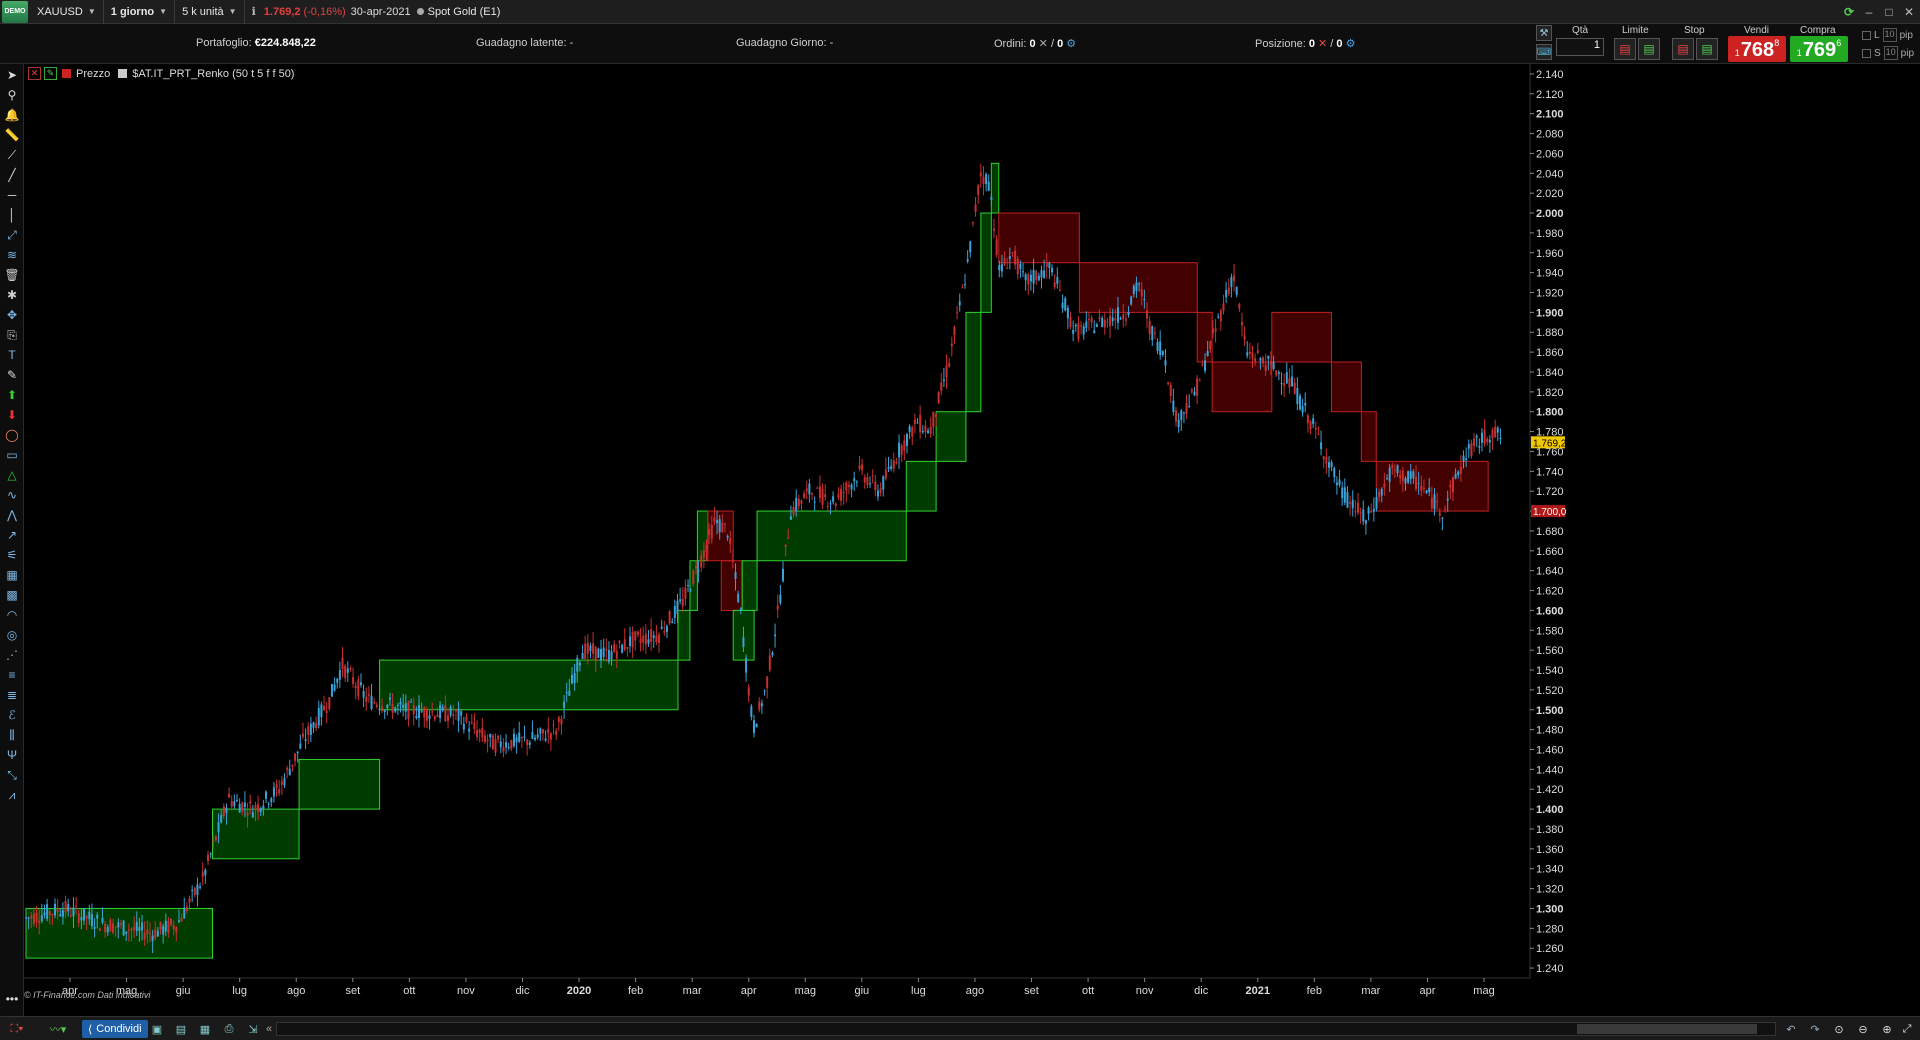 Image resolution: width=1920 pixels, height=1040 pixels. I want to click on print-icon: ⎙, so click(229, 1029).